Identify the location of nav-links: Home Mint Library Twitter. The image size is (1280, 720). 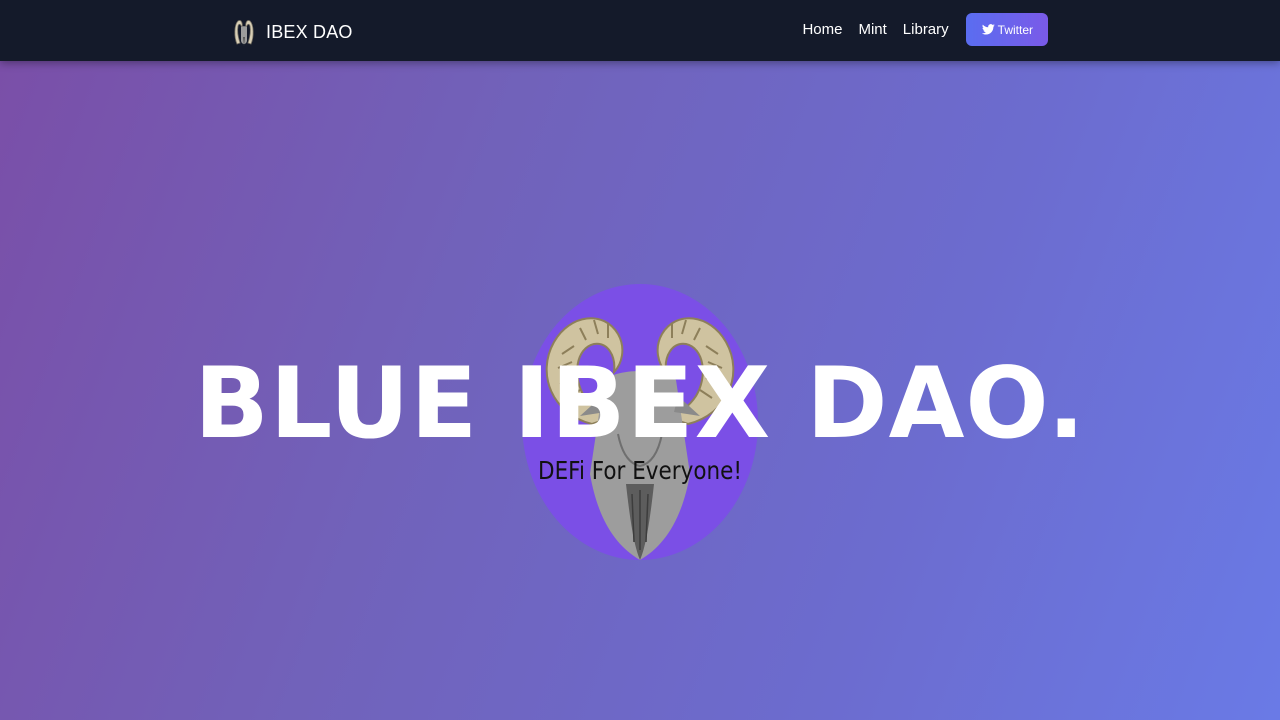
(925, 29).